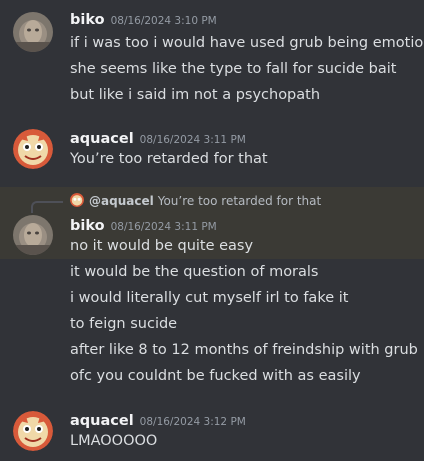 The height and width of the screenshot is (461, 424). Describe the element at coordinates (114, 441) in the screenshot. I see `message-text: LMAOOOOO` at that location.